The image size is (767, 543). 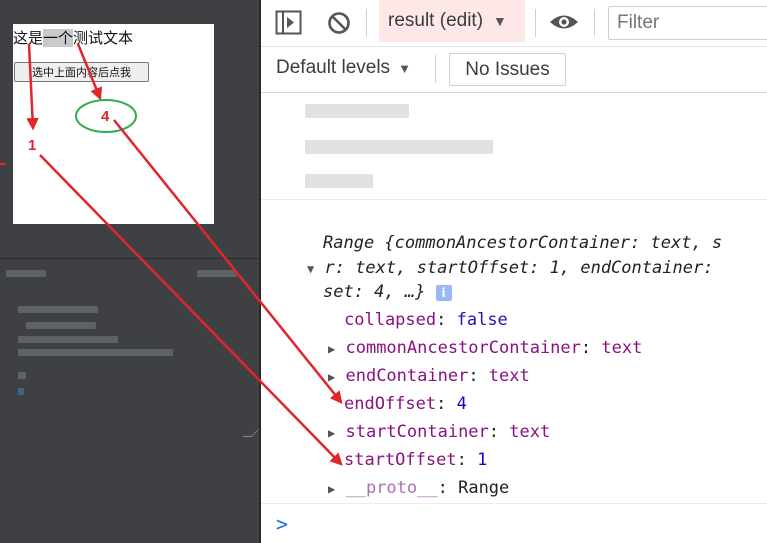 I want to click on prop-collapsed: collapsed: false, so click(x=426, y=320).